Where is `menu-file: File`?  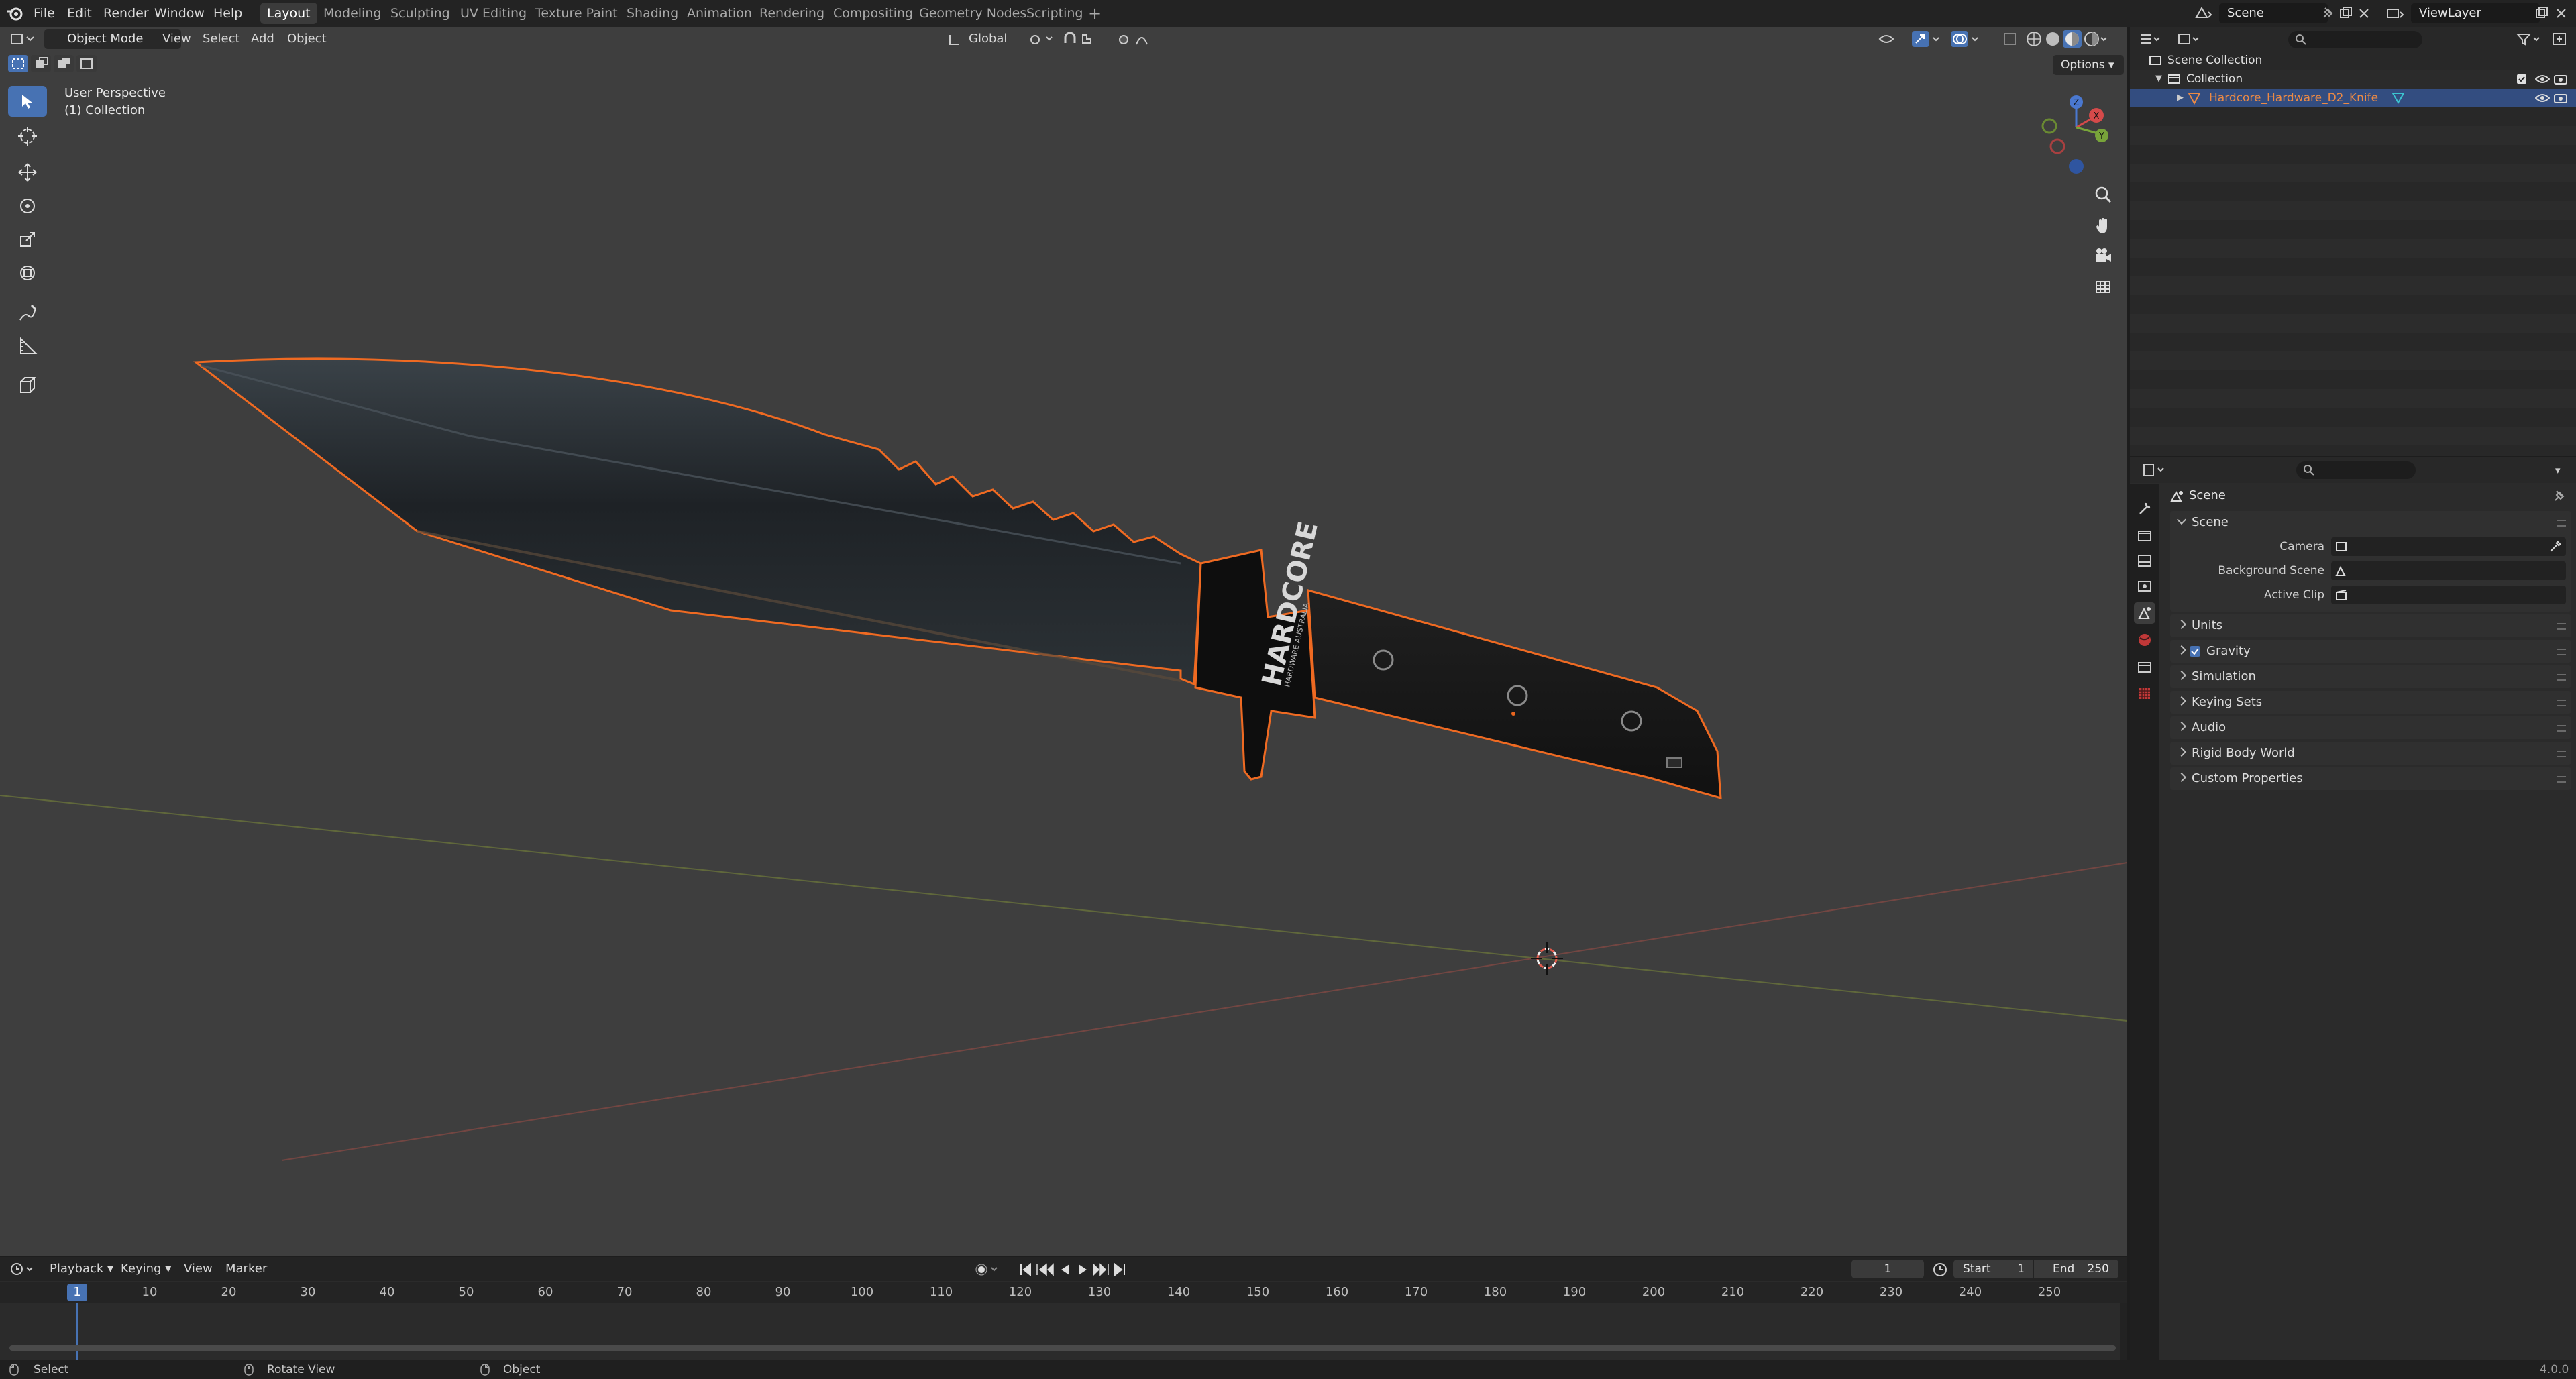 menu-file: File is located at coordinates (44, 13).